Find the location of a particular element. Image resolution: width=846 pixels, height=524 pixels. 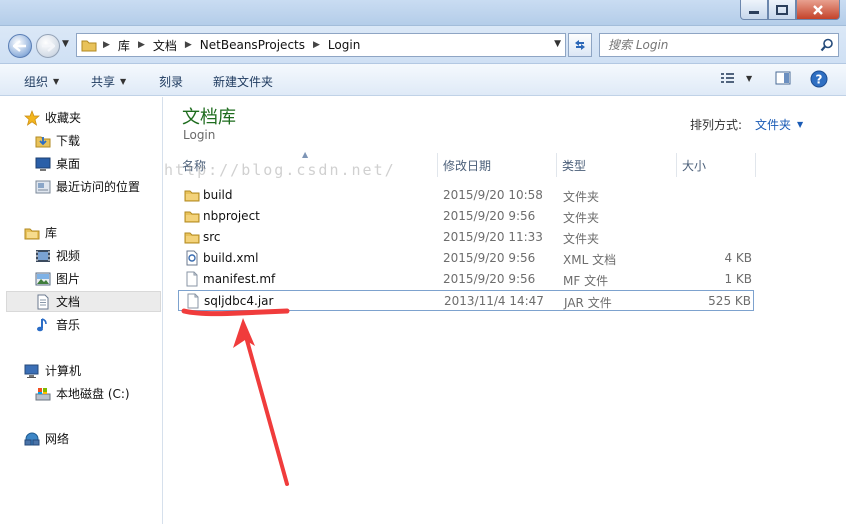

file-type: XML 文档 is located at coordinates (590, 260).